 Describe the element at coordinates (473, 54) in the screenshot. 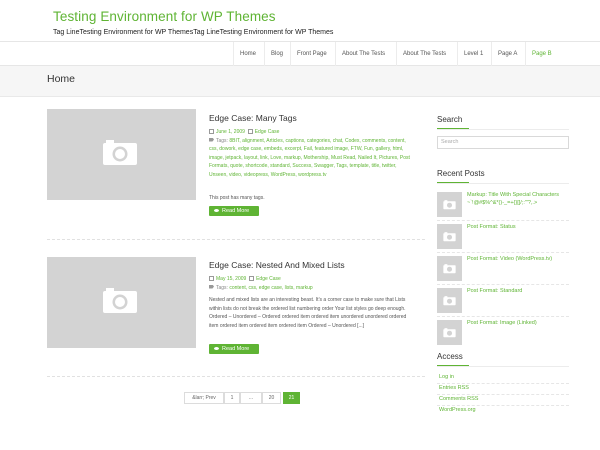

I see `nav-item-level-1: Level 1` at that location.